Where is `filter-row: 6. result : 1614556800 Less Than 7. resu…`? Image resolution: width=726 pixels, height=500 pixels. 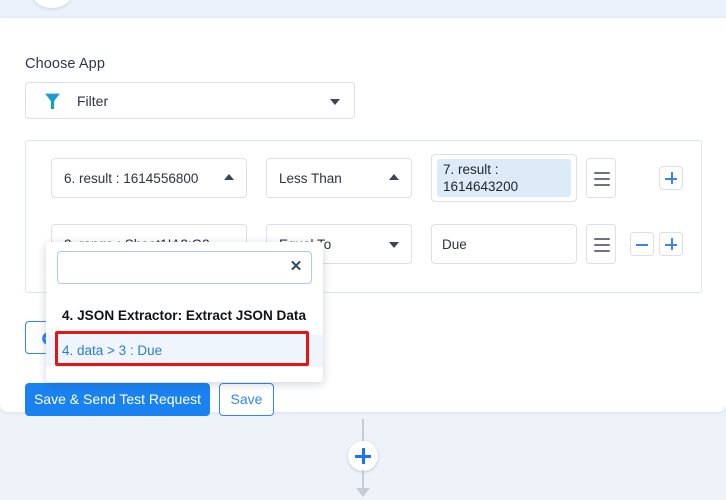
filter-row: 6. result : 1614556800 Less Than 7. resu… is located at coordinates (364, 178).